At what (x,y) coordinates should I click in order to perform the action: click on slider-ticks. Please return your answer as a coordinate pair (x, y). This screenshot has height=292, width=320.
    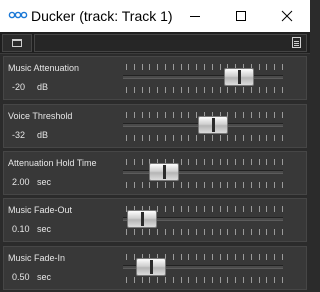
    Looking at the image, I should click on (204, 79).